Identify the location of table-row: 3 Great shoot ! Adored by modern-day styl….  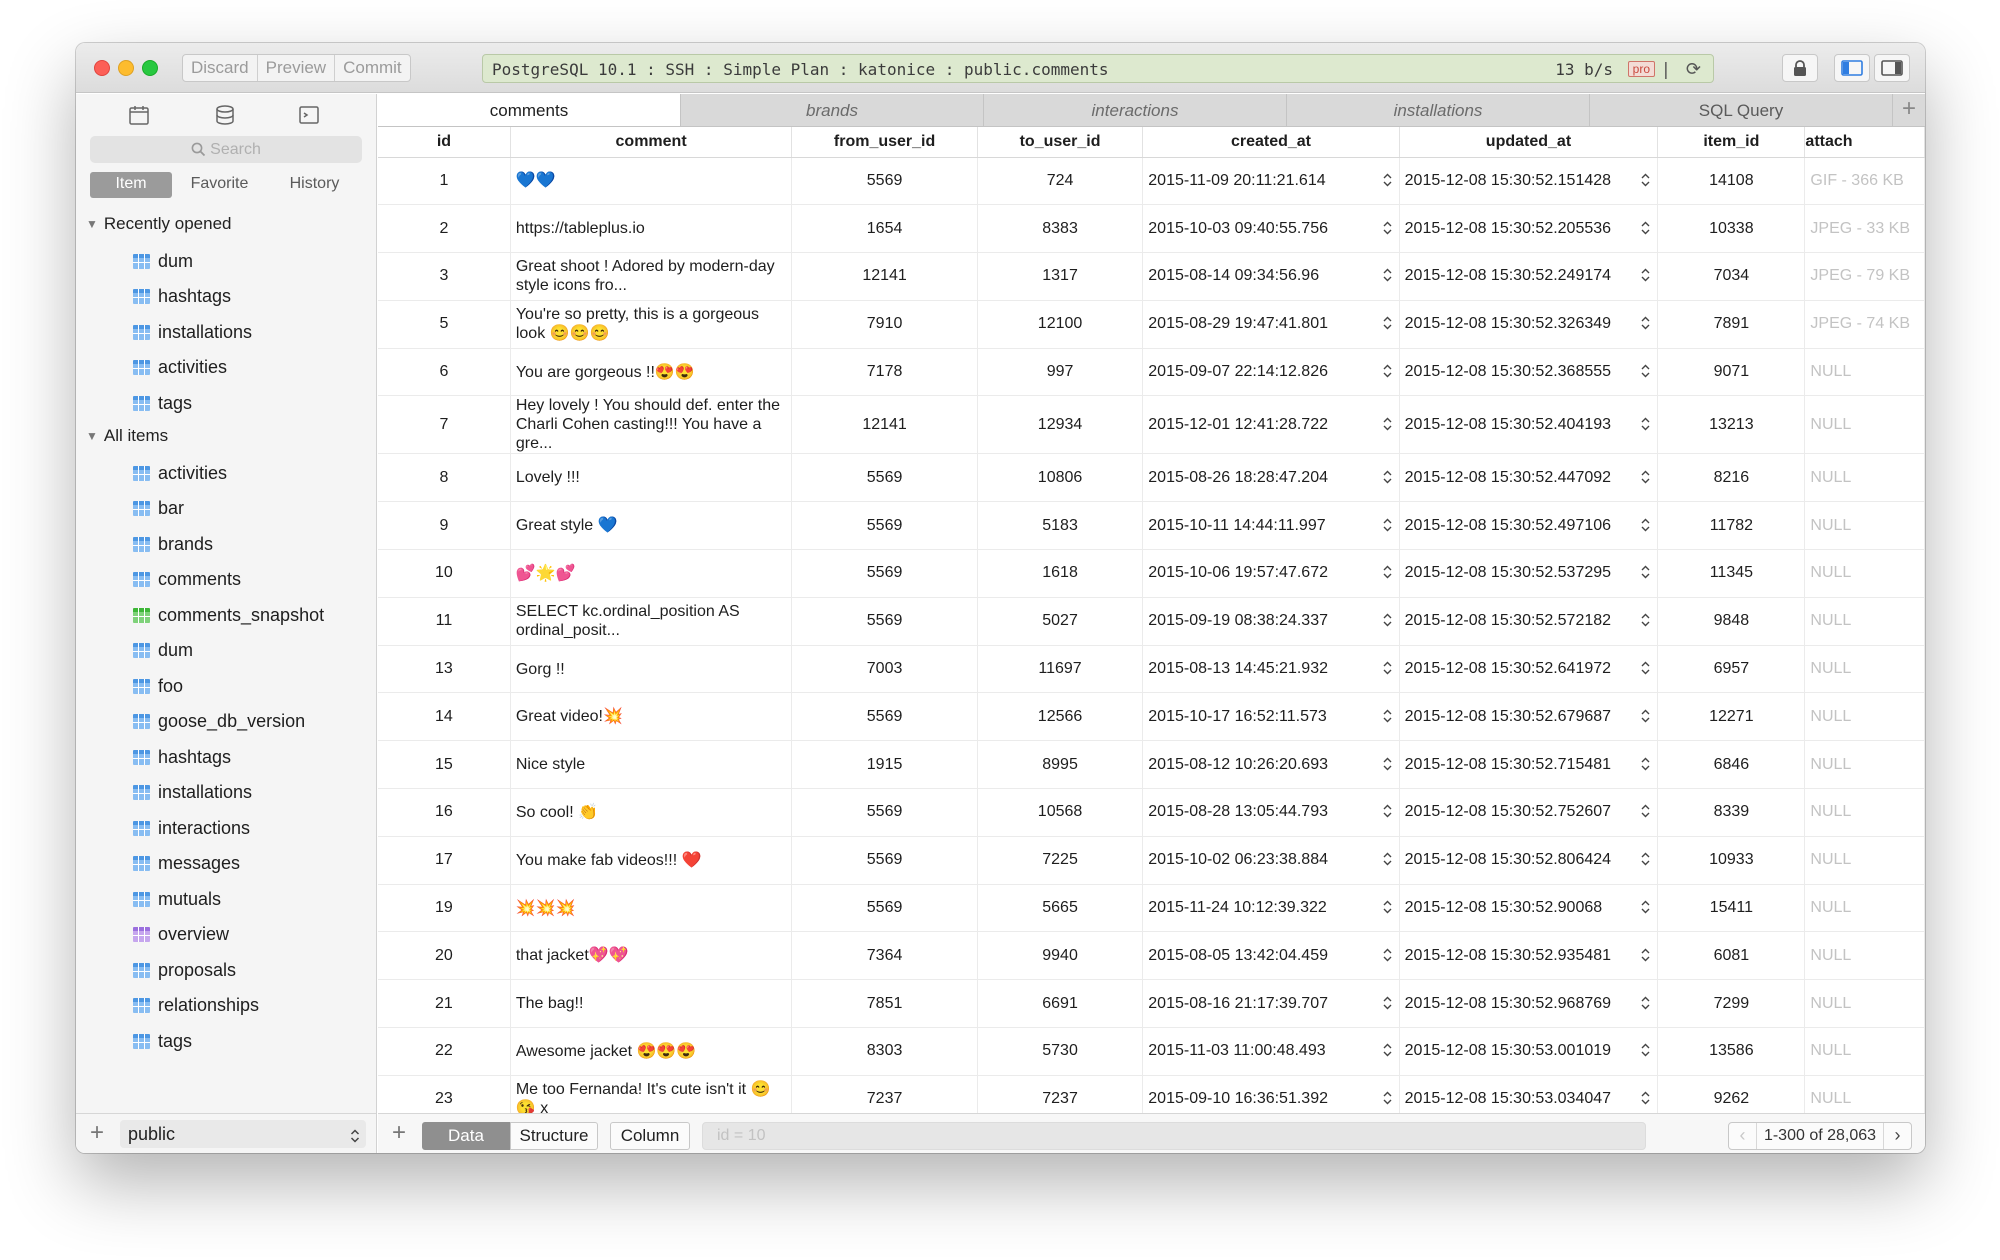
(1151, 276).